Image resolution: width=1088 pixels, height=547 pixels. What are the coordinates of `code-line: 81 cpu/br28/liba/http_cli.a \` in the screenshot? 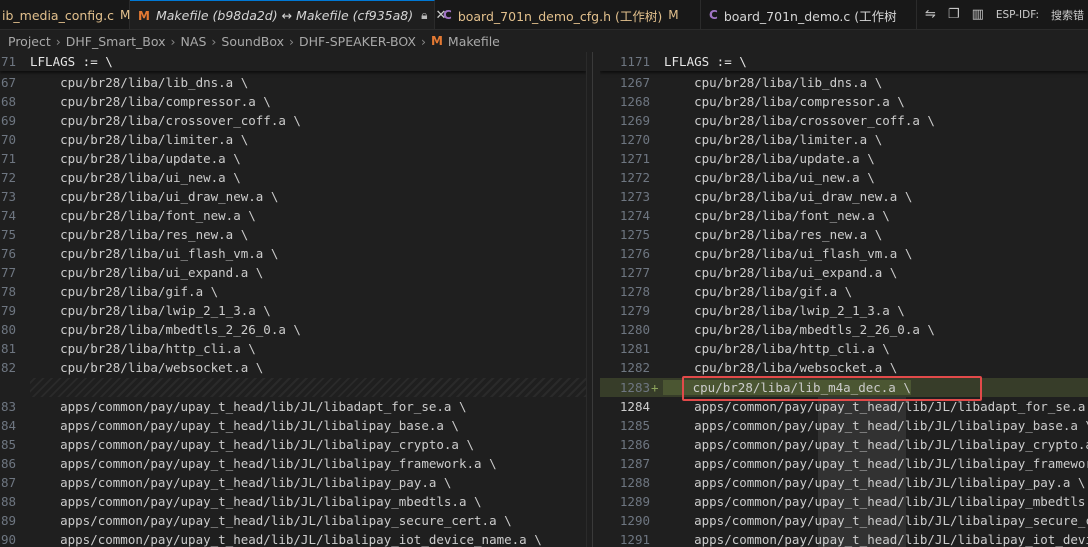 It's located at (293, 348).